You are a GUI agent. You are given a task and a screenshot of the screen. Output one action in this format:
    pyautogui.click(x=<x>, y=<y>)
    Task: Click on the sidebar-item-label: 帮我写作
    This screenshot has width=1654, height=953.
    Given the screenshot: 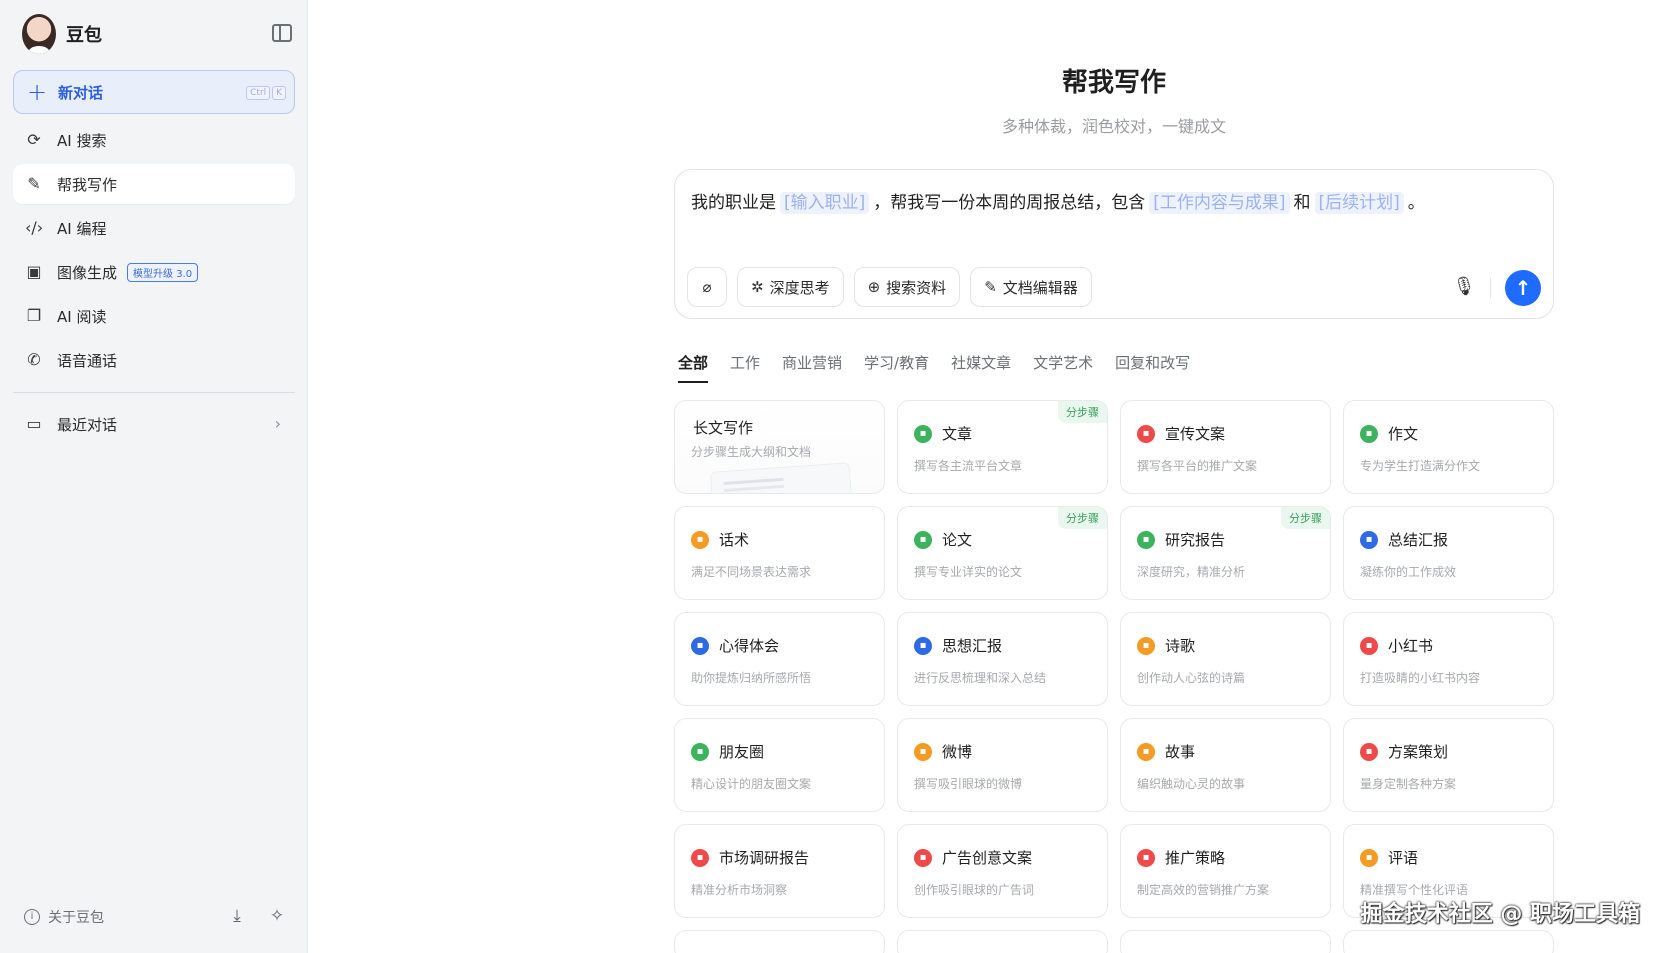 What is the action you would take?
    pyautogui.click(x=87, y=184)
    